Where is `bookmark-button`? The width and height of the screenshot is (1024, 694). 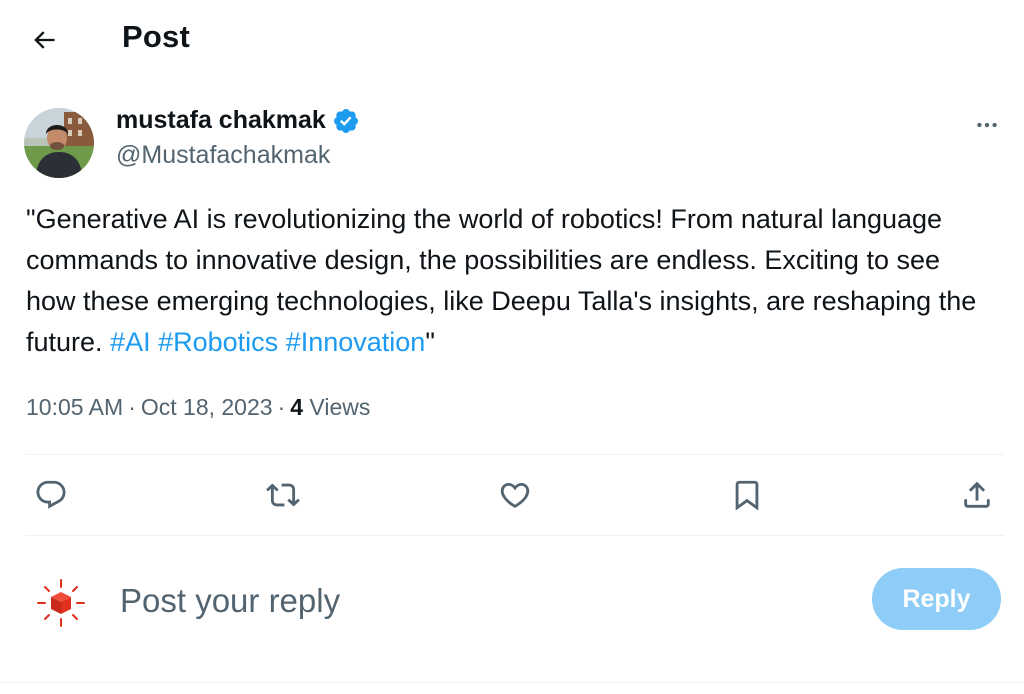
bookmark-button is located at coordinates (747, 495).